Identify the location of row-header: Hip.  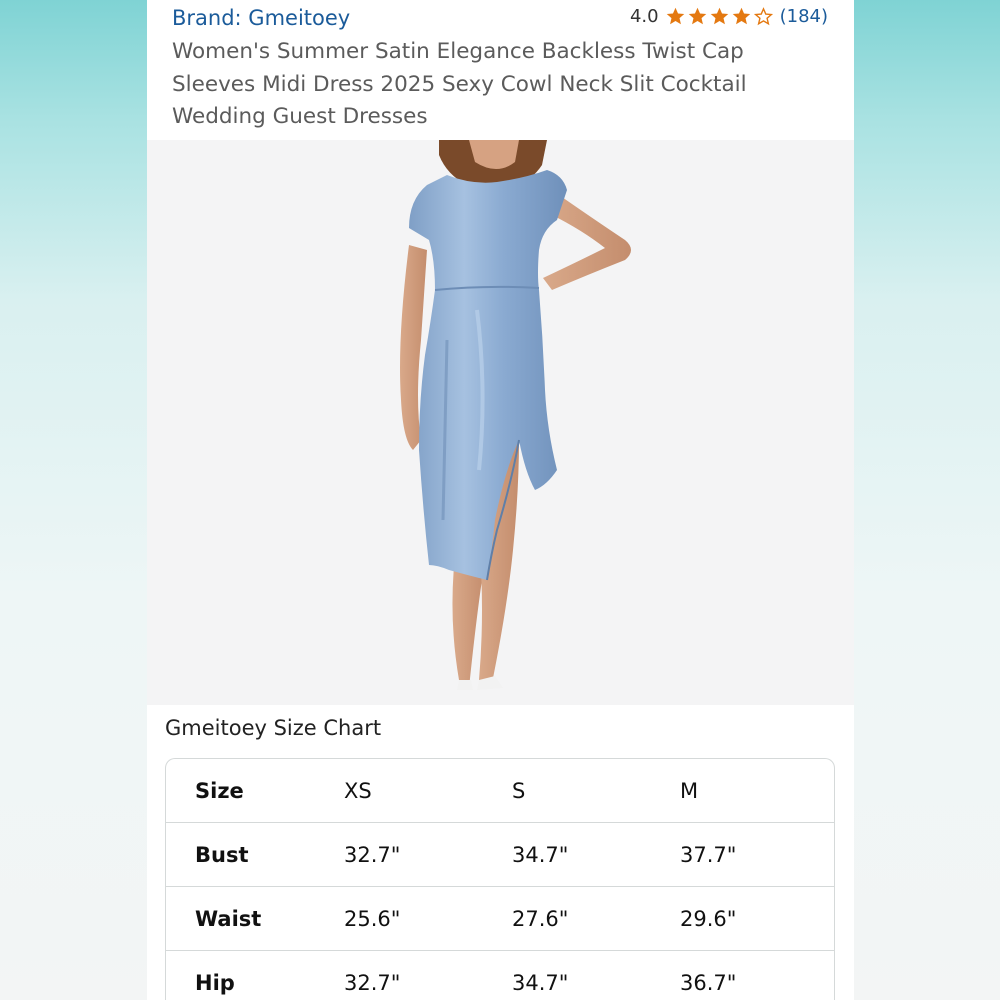
(215, 982).